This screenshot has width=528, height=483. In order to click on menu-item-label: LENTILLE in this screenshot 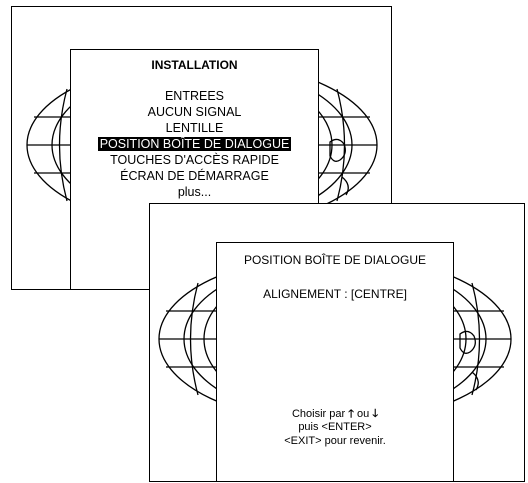, I will do `click(194, 128)`.